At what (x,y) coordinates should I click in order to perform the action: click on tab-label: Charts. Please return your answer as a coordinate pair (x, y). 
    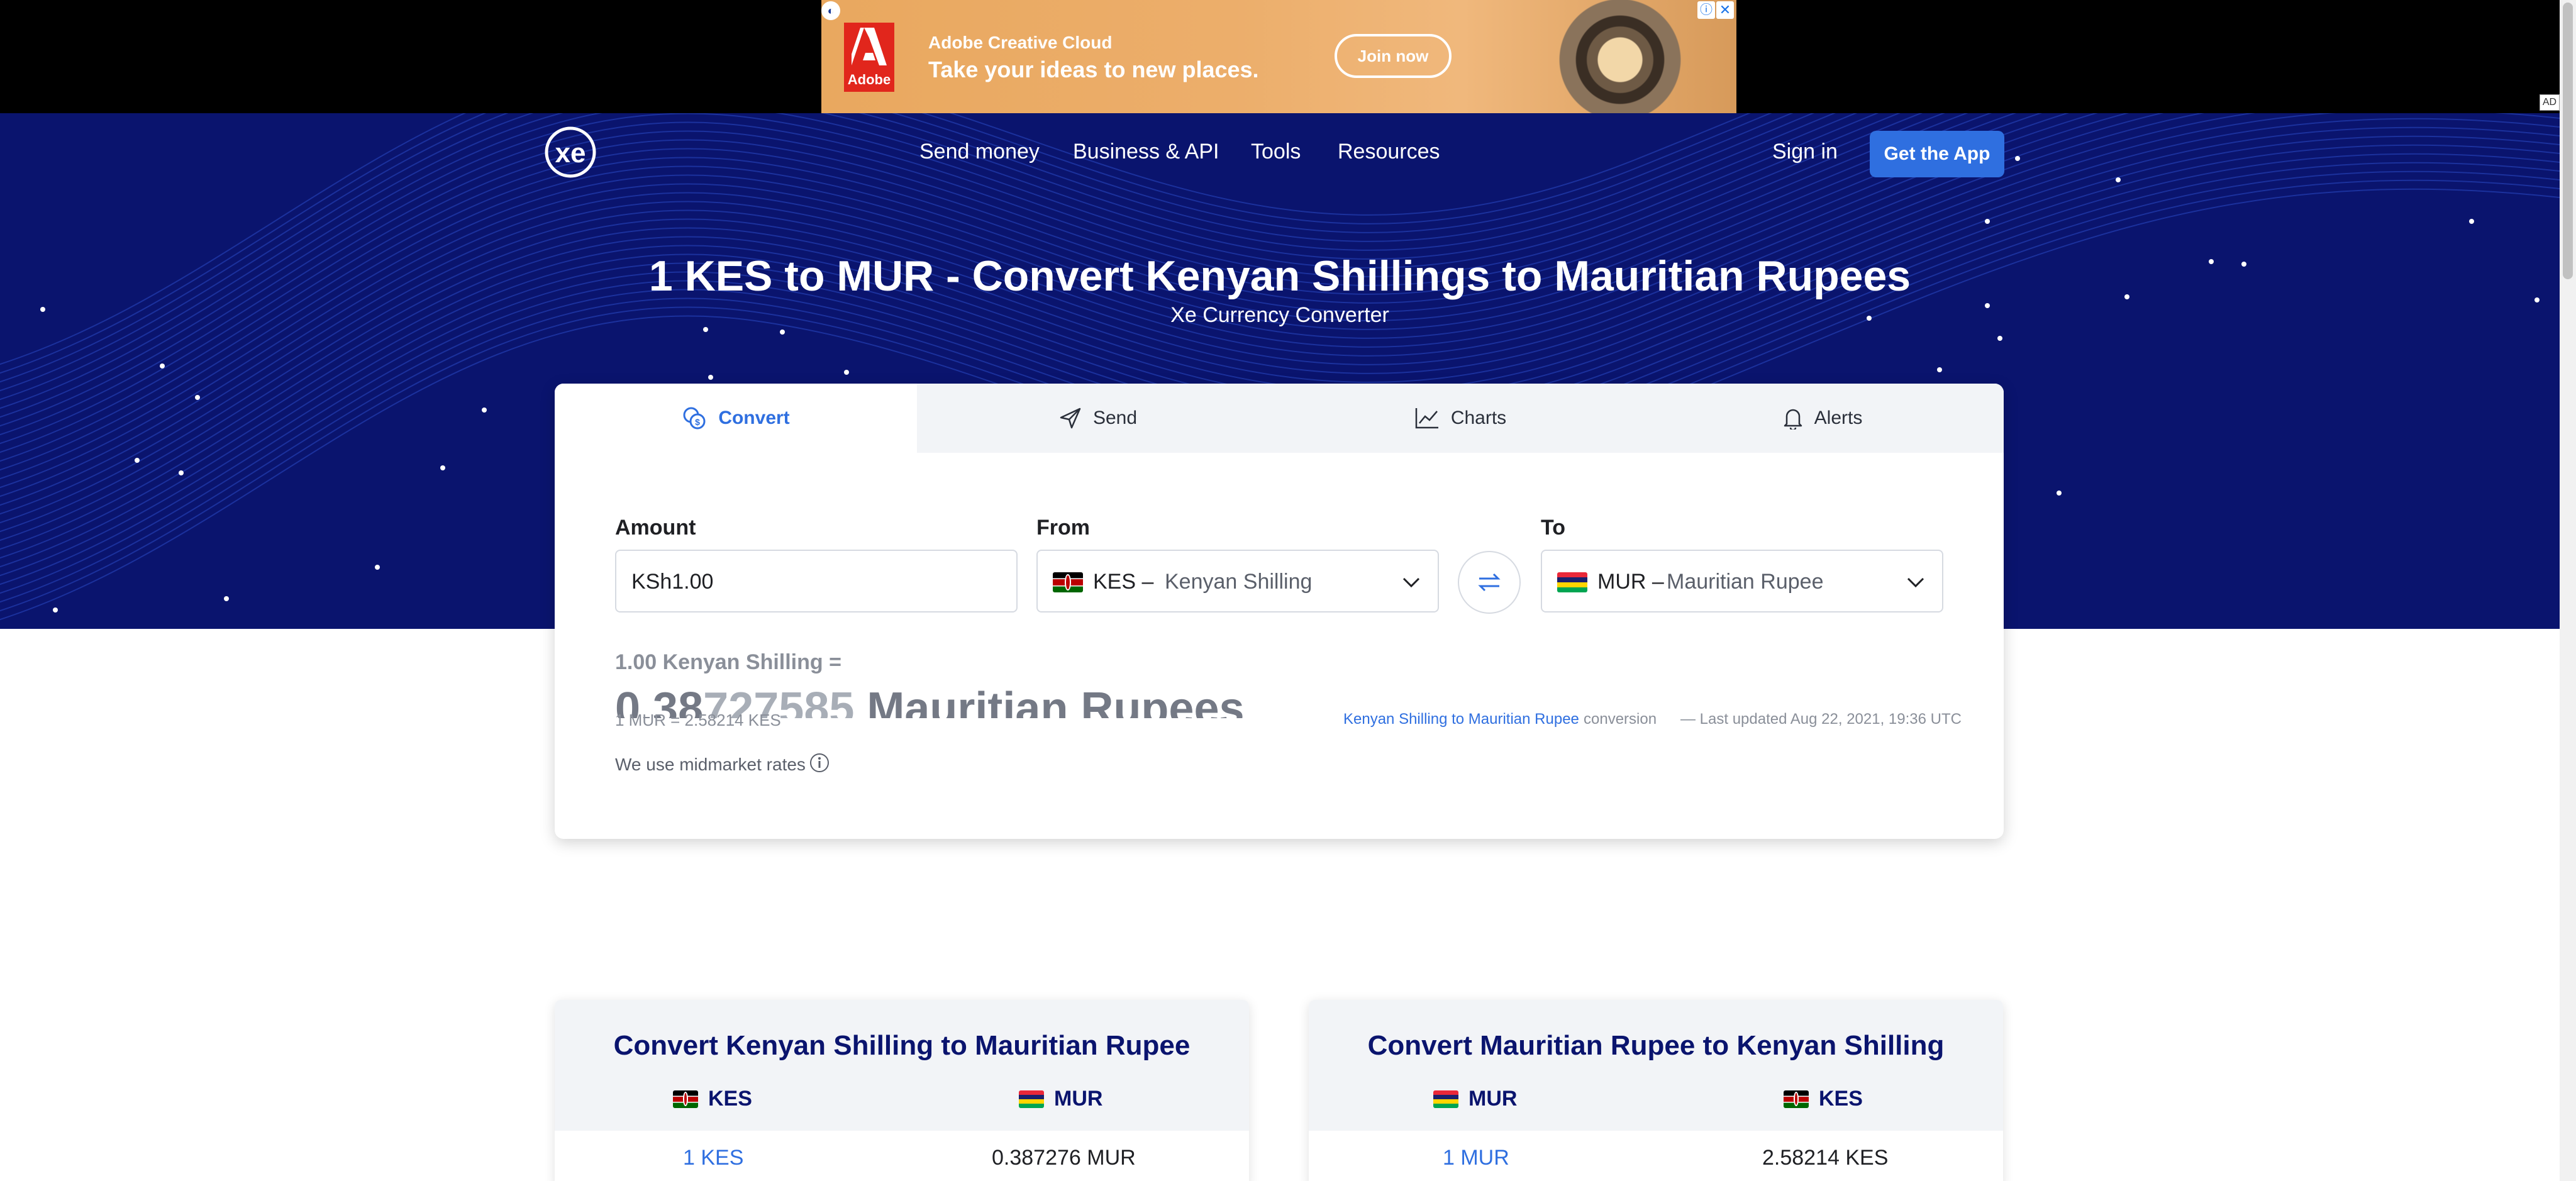
    Looking at the image, I should click on (1478, 418).